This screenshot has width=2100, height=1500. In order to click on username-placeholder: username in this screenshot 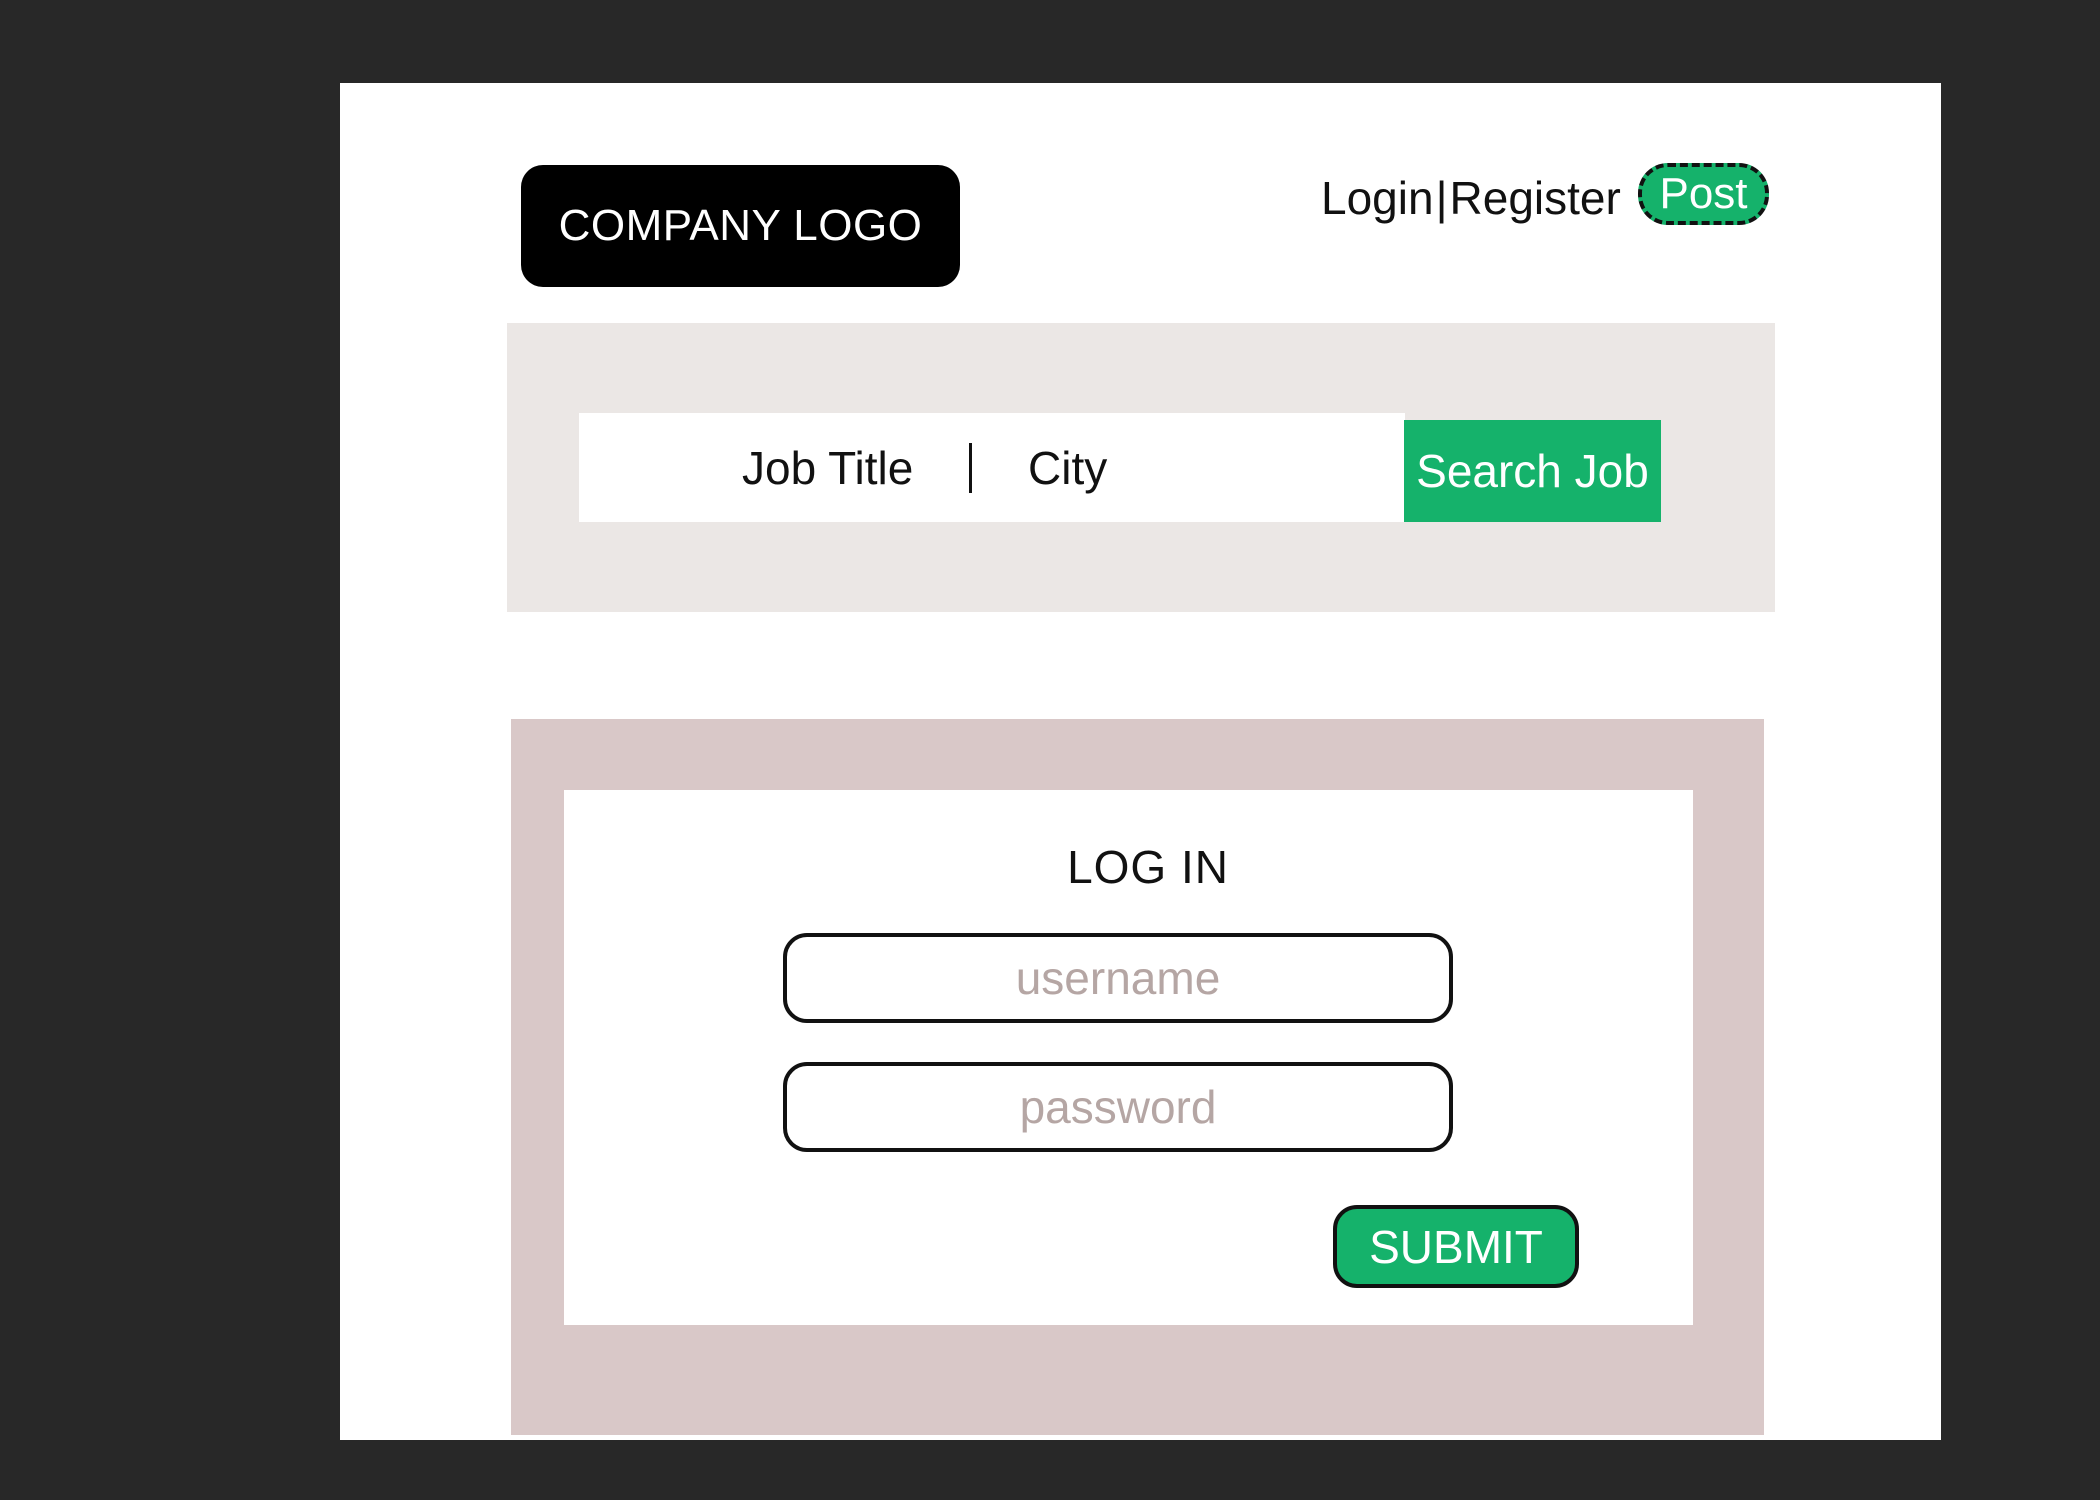, I will do `click(1118, 978)`.